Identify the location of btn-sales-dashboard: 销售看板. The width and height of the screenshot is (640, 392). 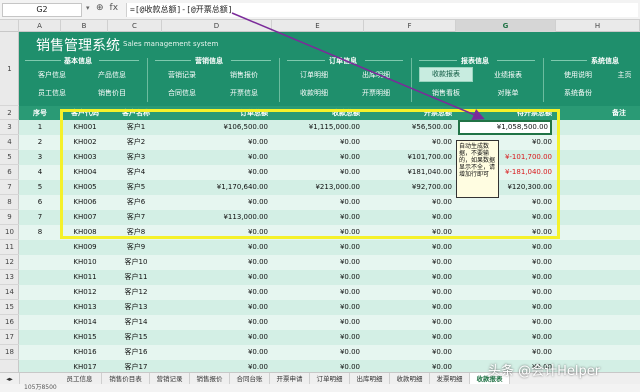
(446, 93).